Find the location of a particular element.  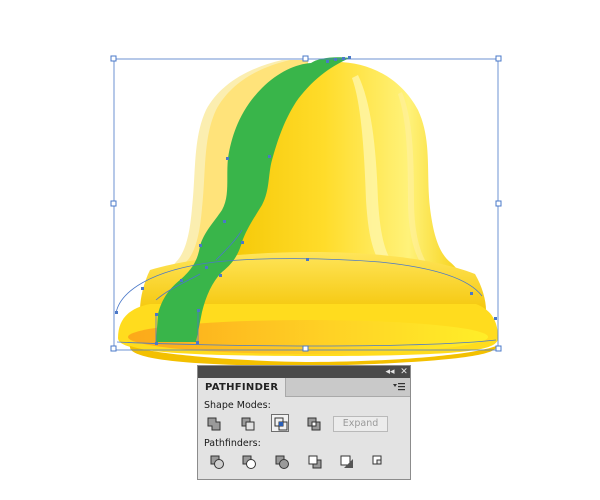

trim-icon is located at coordinates (249, 462).